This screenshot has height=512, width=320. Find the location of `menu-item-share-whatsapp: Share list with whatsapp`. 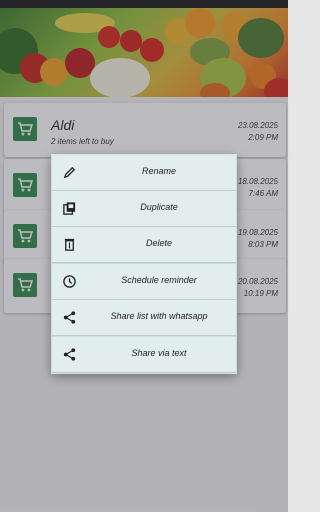

menu-item-share-whatsapp: Share list with whatsapp is located at coordinates (144, 317).